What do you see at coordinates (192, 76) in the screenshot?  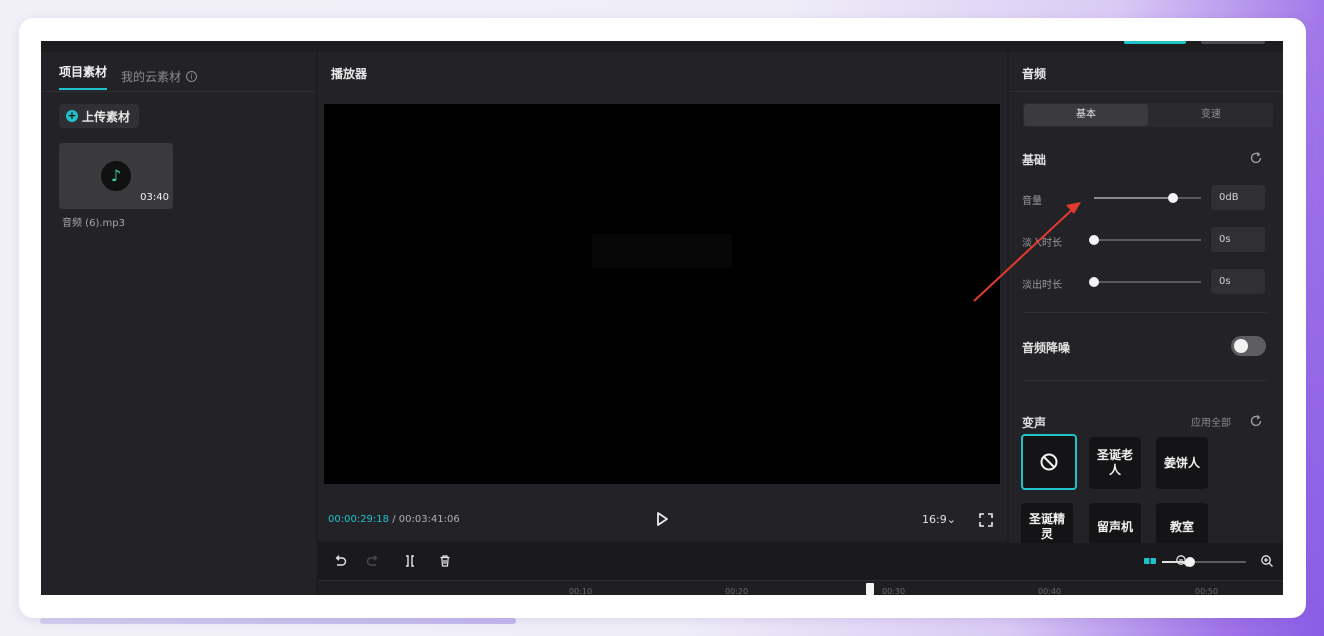 I see `info-icon: i` at bounding box center [192, 76].